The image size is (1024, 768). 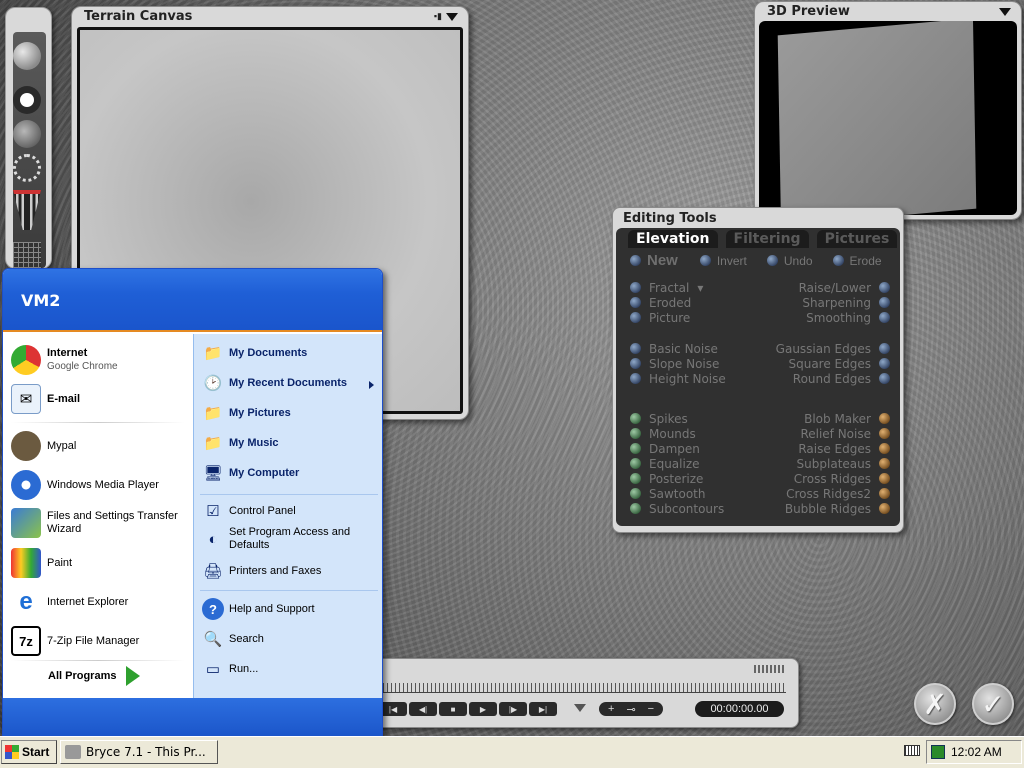 I want to click on tool-item: Cross Ridges2, so click(x=837, y=493).